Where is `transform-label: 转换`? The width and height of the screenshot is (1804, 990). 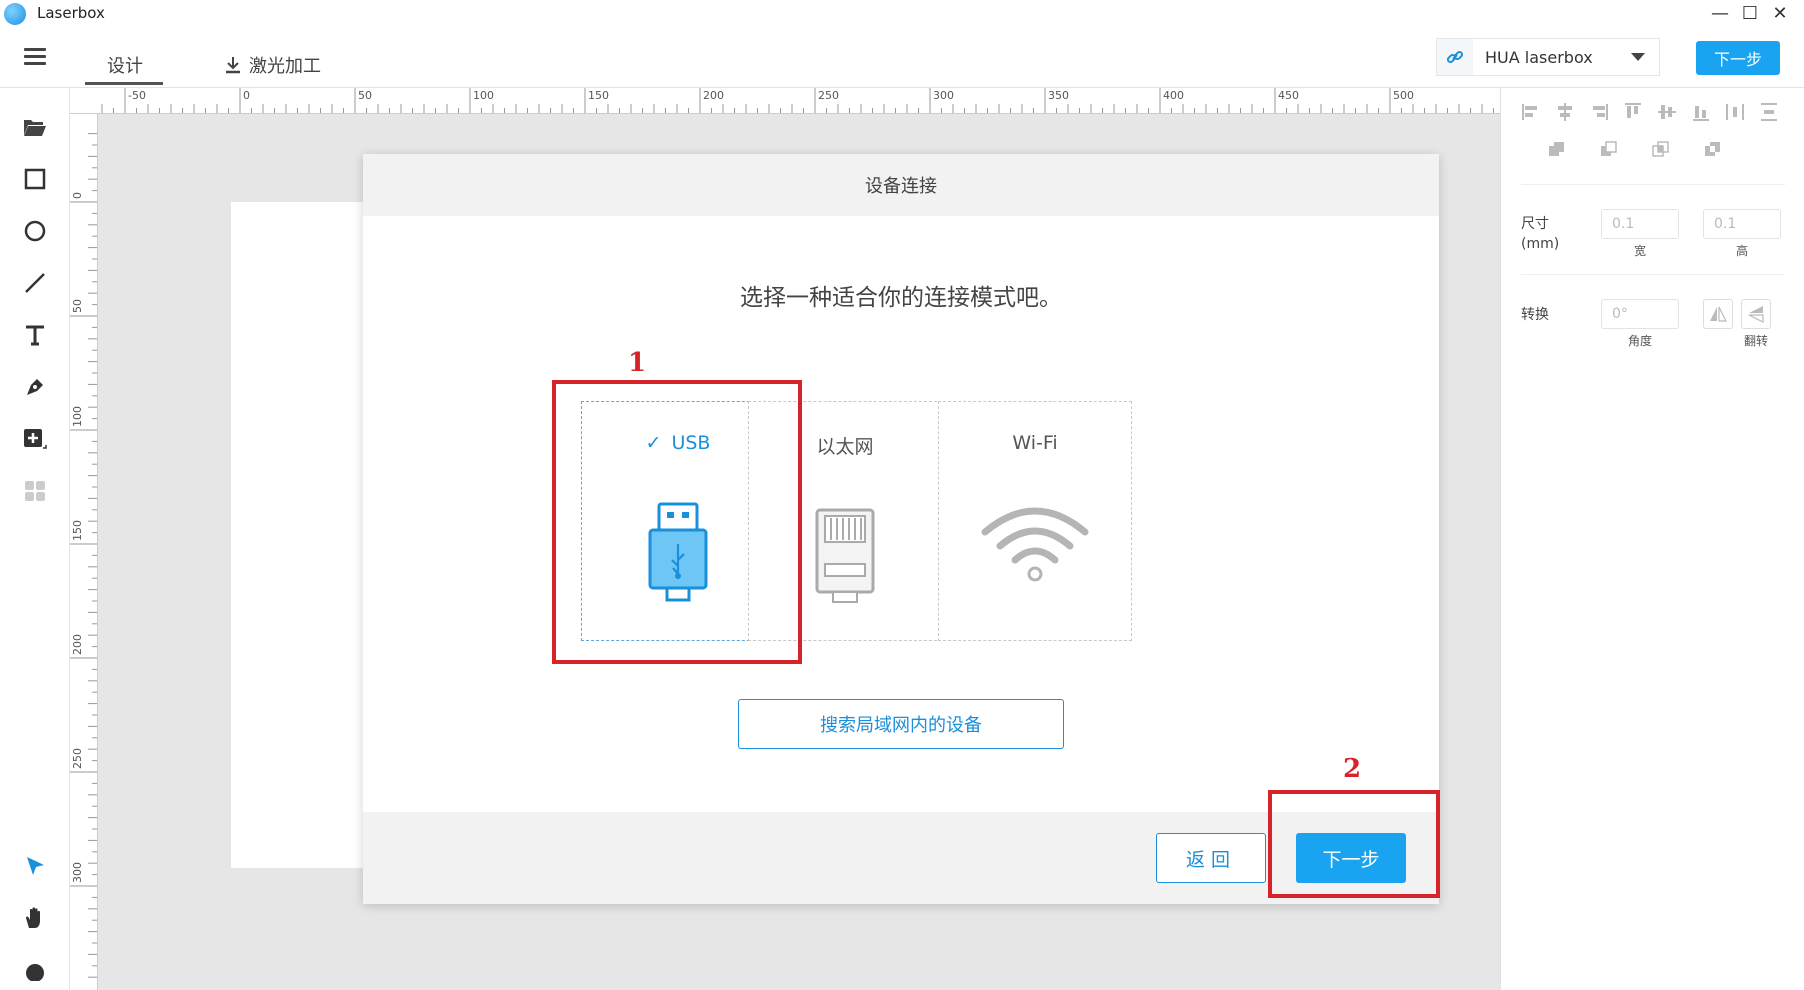
transform-label: 转换 is located at coordinates (1535, 315).